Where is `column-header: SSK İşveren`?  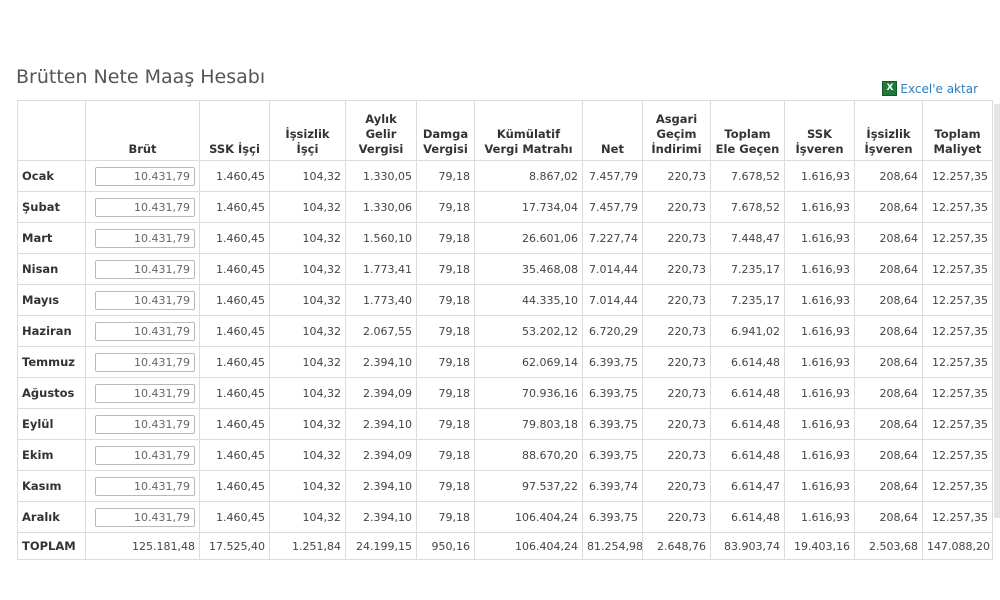 column-header: SSK İşveren is located at coordinates (819, 130).